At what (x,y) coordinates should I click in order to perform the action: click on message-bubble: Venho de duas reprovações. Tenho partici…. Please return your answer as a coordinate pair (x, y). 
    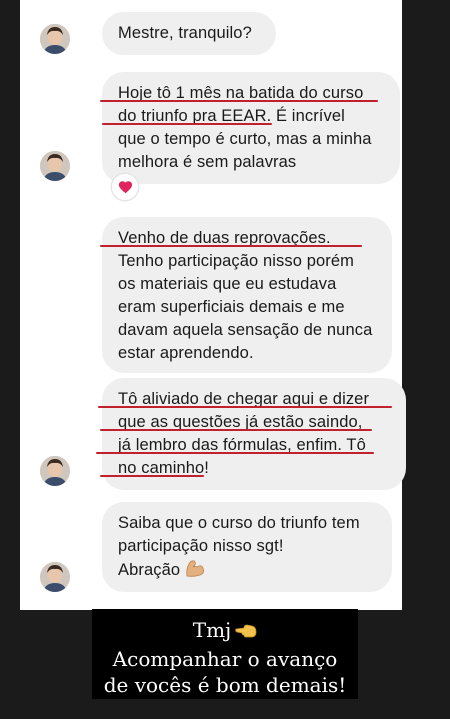
    Looking at the image, I should click on (247, 295).